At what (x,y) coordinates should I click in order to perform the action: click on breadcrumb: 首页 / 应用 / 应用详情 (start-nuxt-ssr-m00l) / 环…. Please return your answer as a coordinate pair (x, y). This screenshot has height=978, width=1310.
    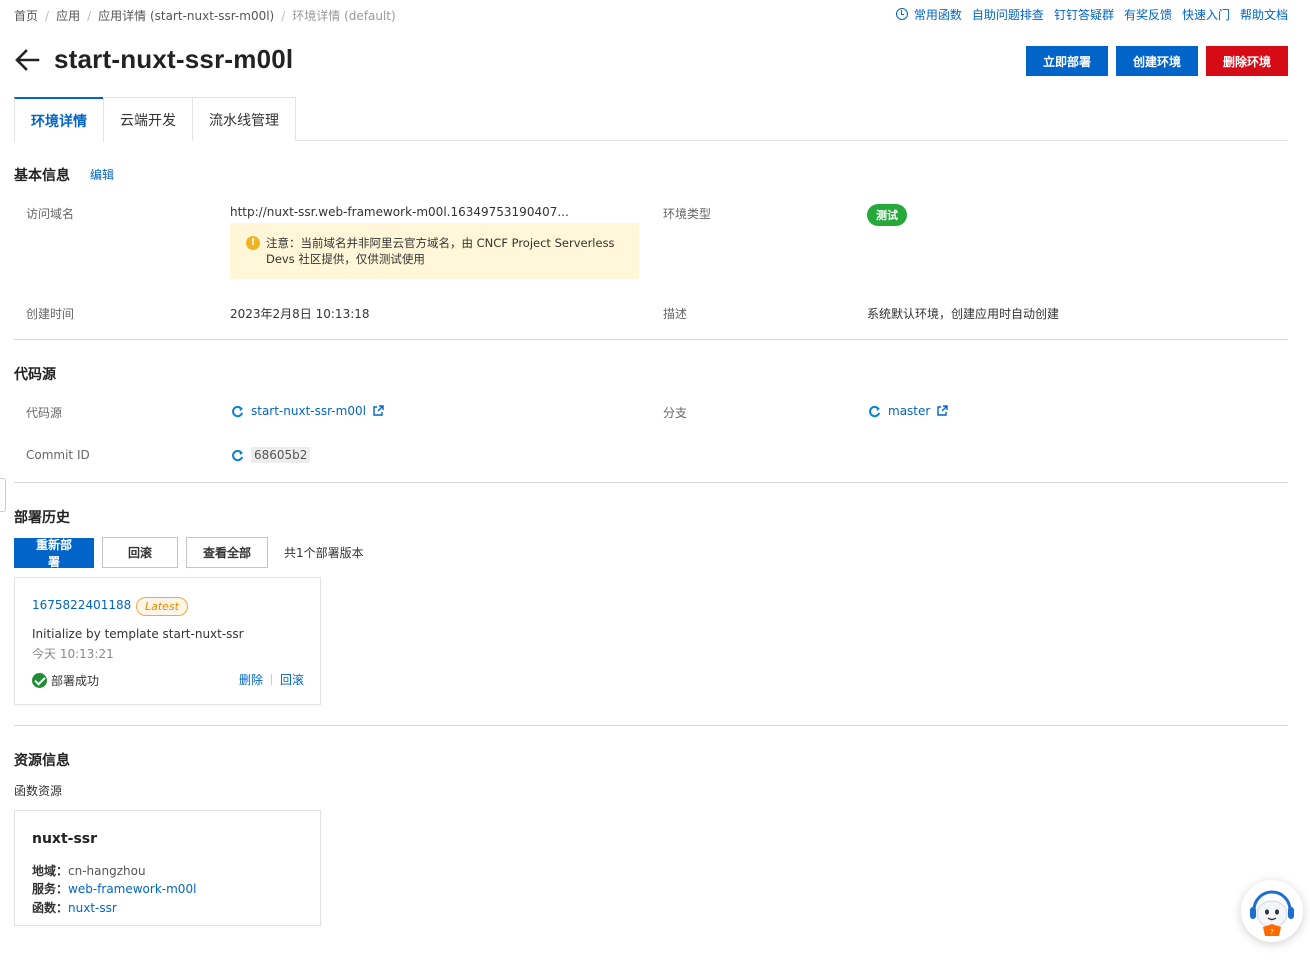
    Looking at the image, I should click on (205, 15).